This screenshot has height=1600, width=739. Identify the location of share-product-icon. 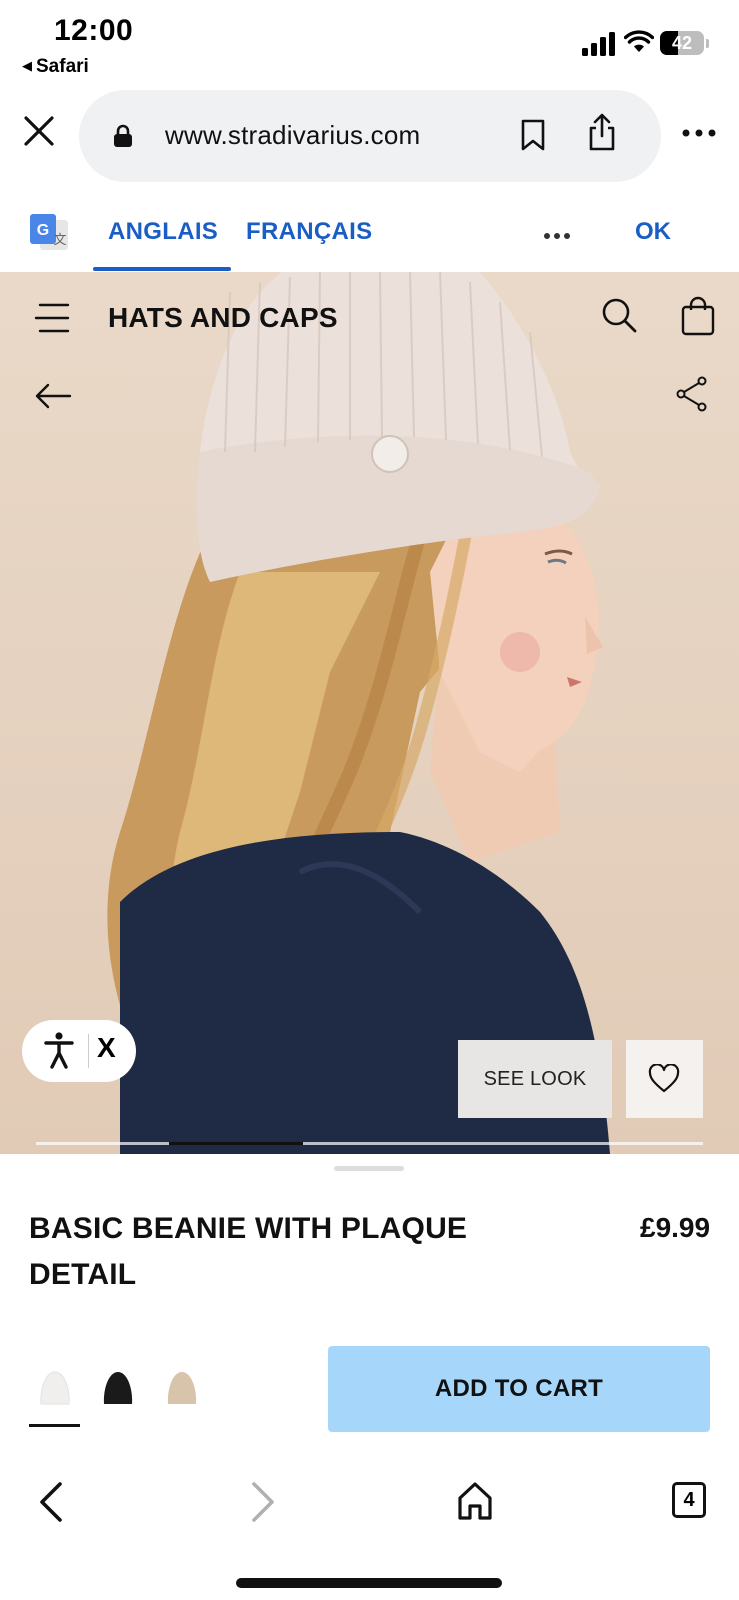
(692, 394).